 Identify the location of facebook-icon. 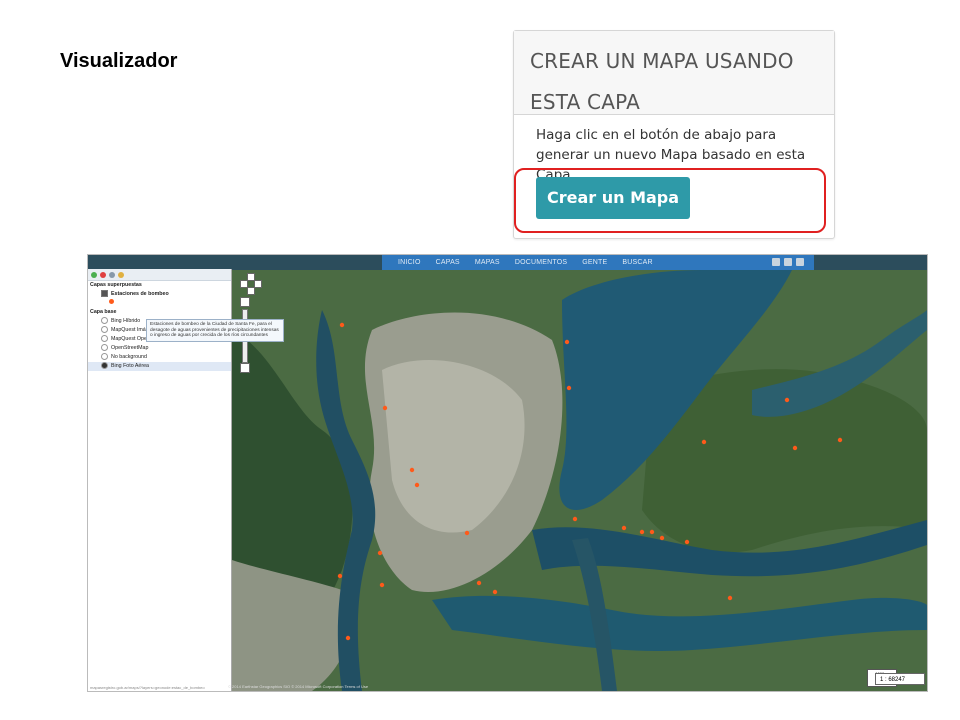
(776, 262).